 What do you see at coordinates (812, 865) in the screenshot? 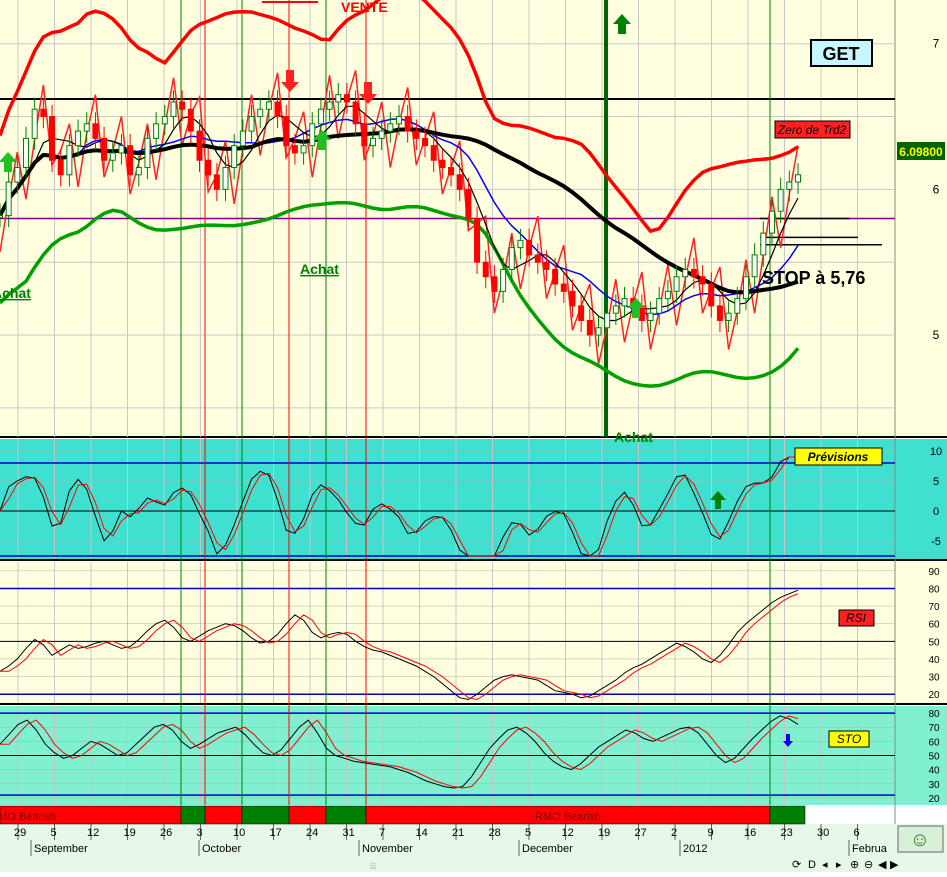
I see `nav-d-icon: D` at bounding box center [812, 865].